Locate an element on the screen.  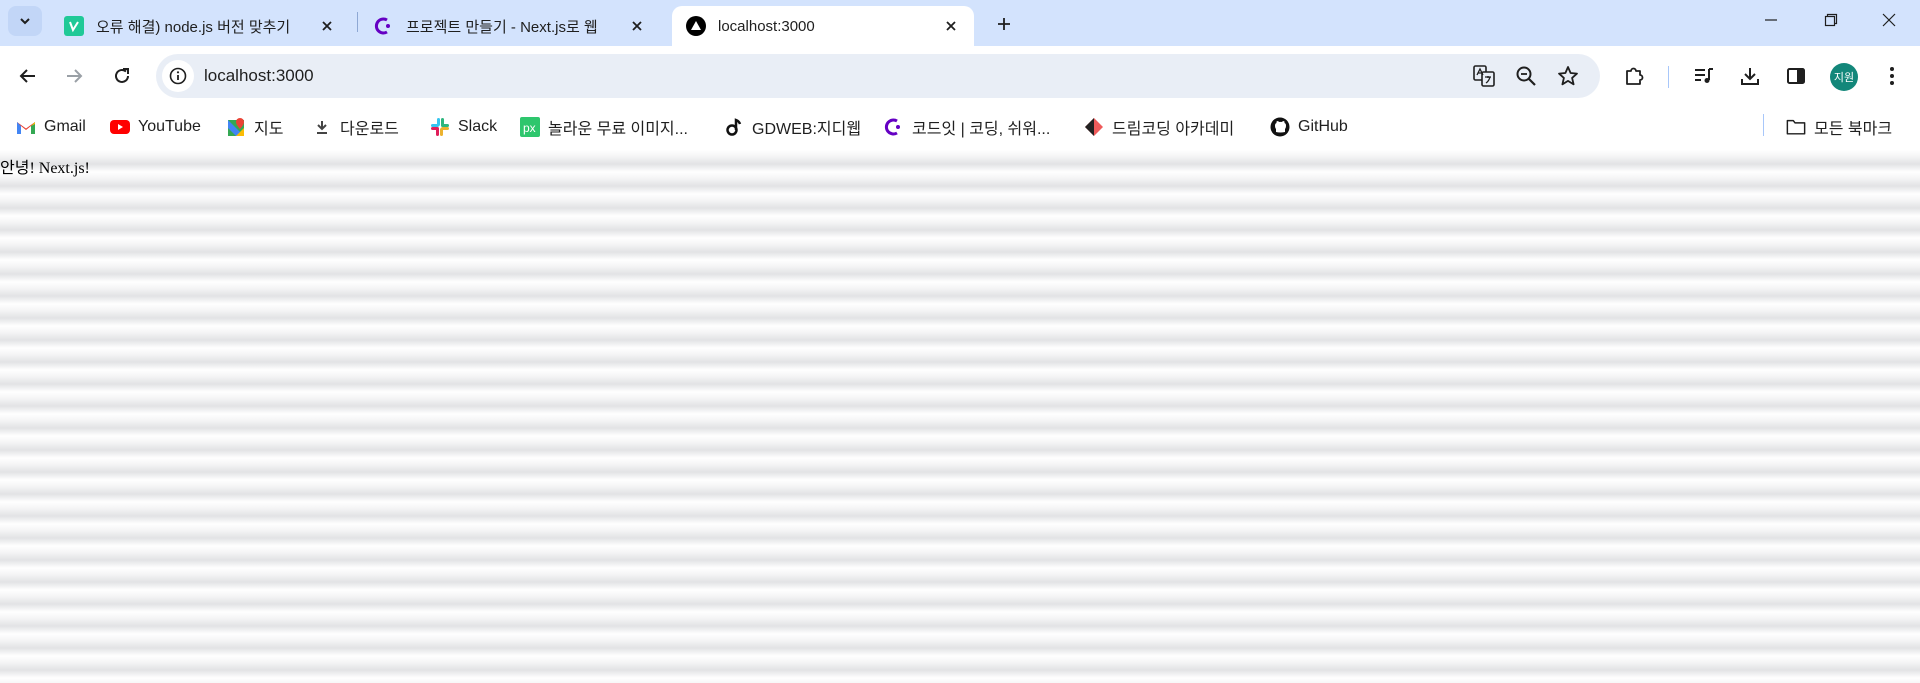
media-button is located at coordinates (1704, 76).